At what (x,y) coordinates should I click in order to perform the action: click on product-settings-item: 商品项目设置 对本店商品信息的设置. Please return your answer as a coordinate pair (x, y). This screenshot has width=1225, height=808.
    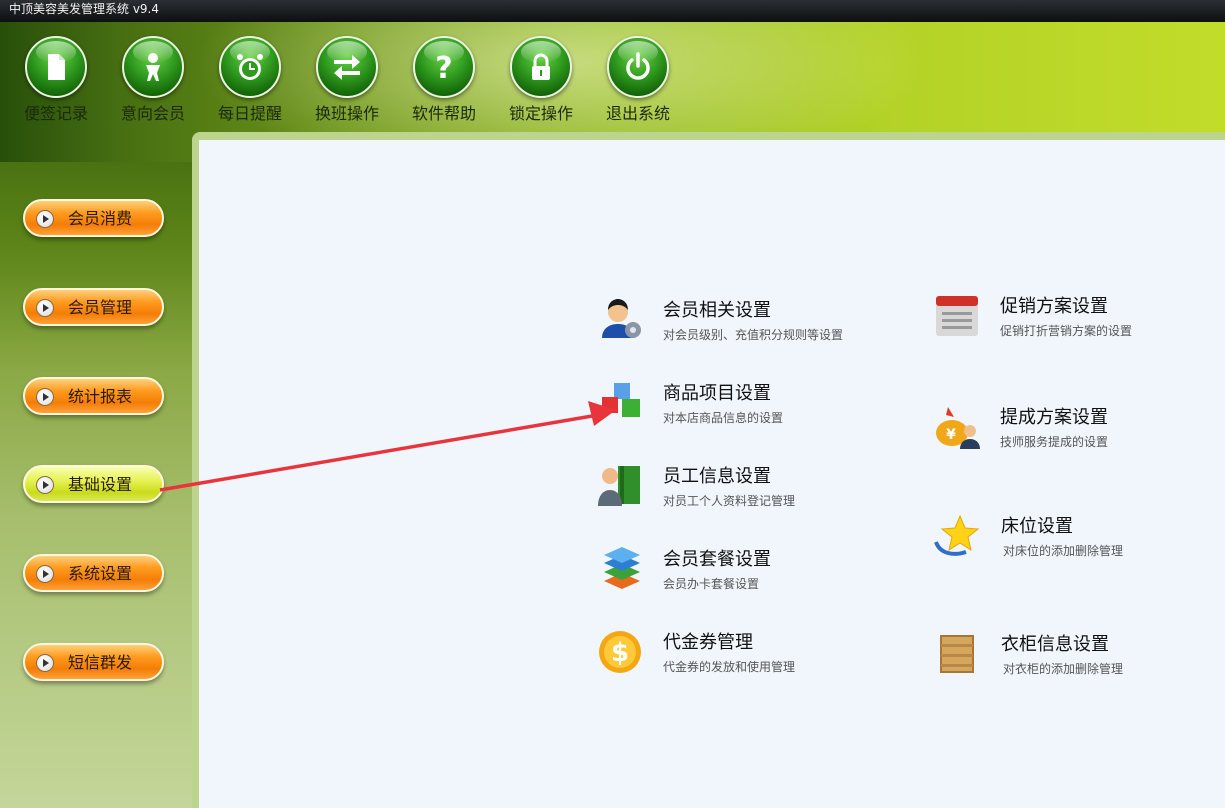
    Looking at the image, I should click on (728, 404).